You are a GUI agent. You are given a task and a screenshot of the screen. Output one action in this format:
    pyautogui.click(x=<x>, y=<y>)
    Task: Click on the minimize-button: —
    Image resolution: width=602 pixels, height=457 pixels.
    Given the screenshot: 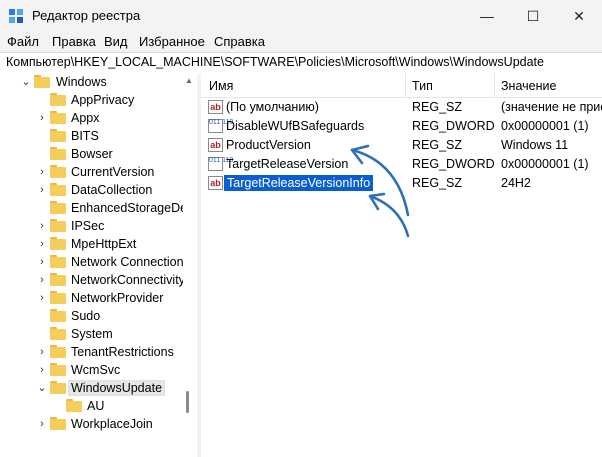 What is the action you would take?
    pyautogui.click(x=487, y=16)
    